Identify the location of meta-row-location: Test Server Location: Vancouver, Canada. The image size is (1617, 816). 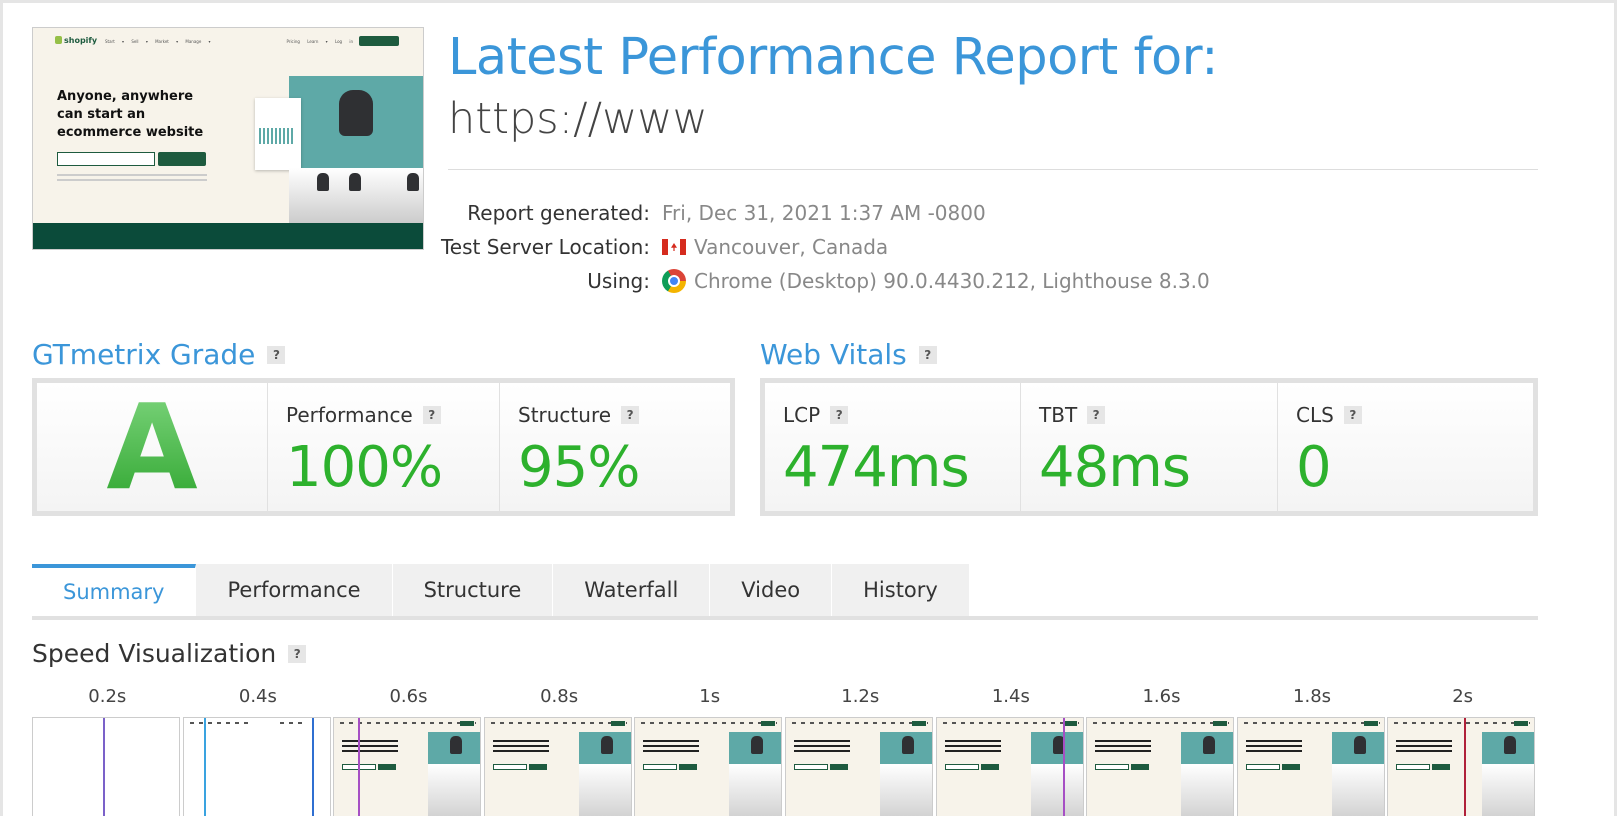
(840, 247).